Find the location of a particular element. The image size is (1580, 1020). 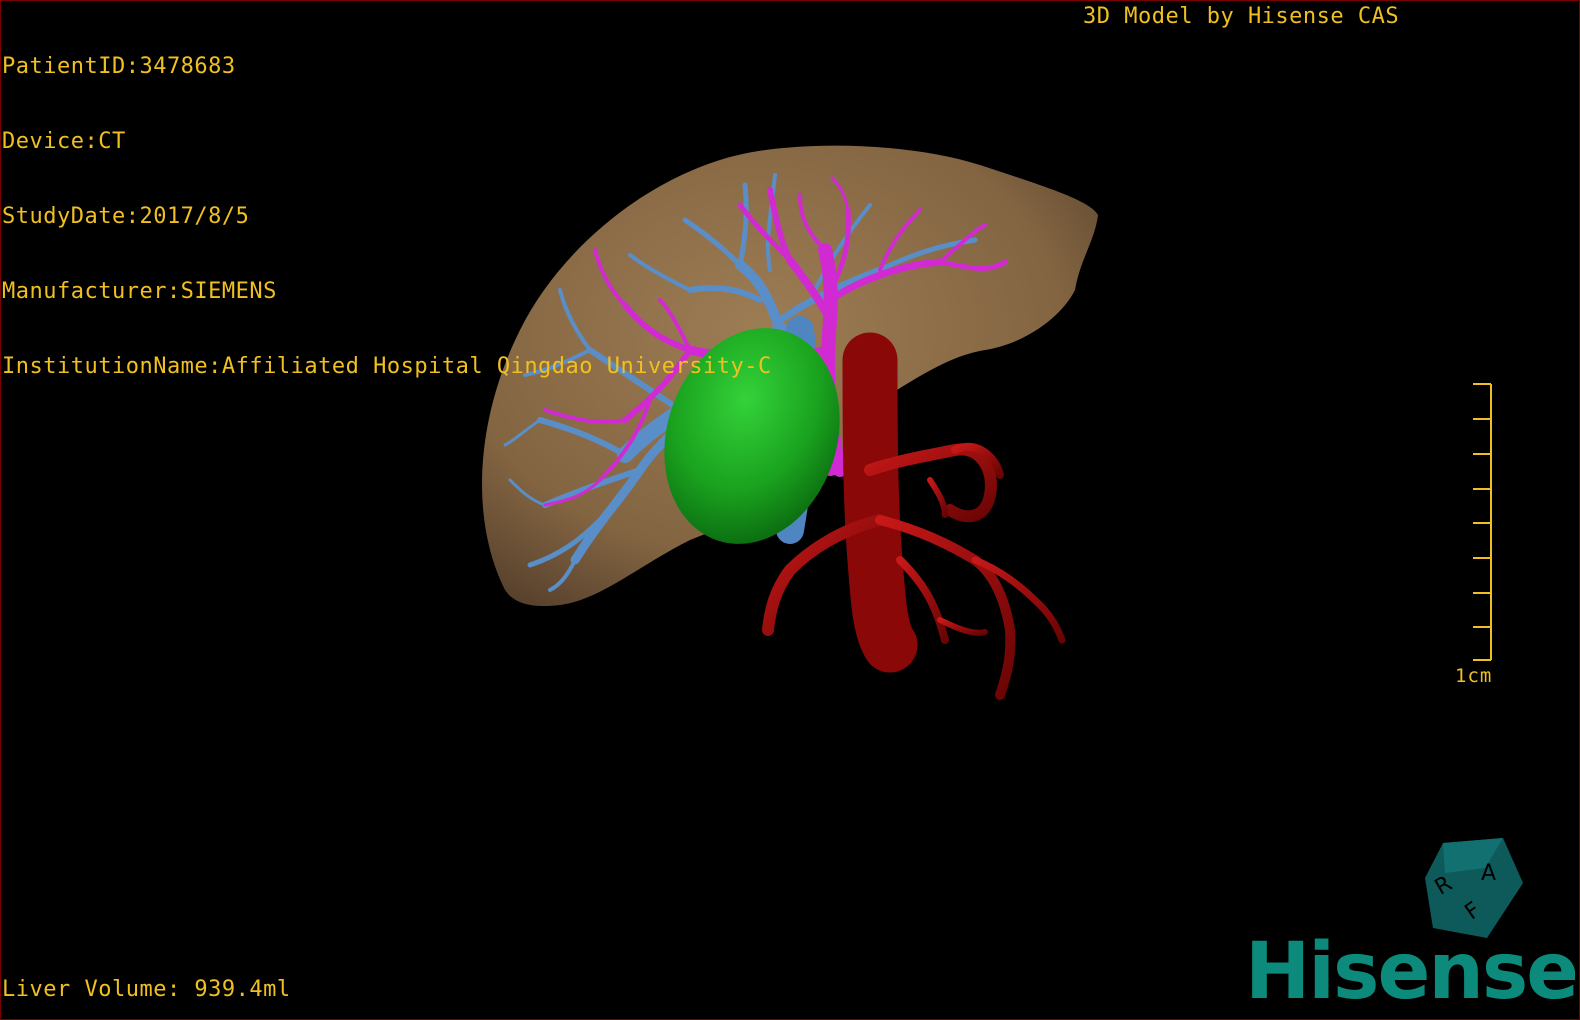

device-label: Device:CT is located at coordinates (64, 141).